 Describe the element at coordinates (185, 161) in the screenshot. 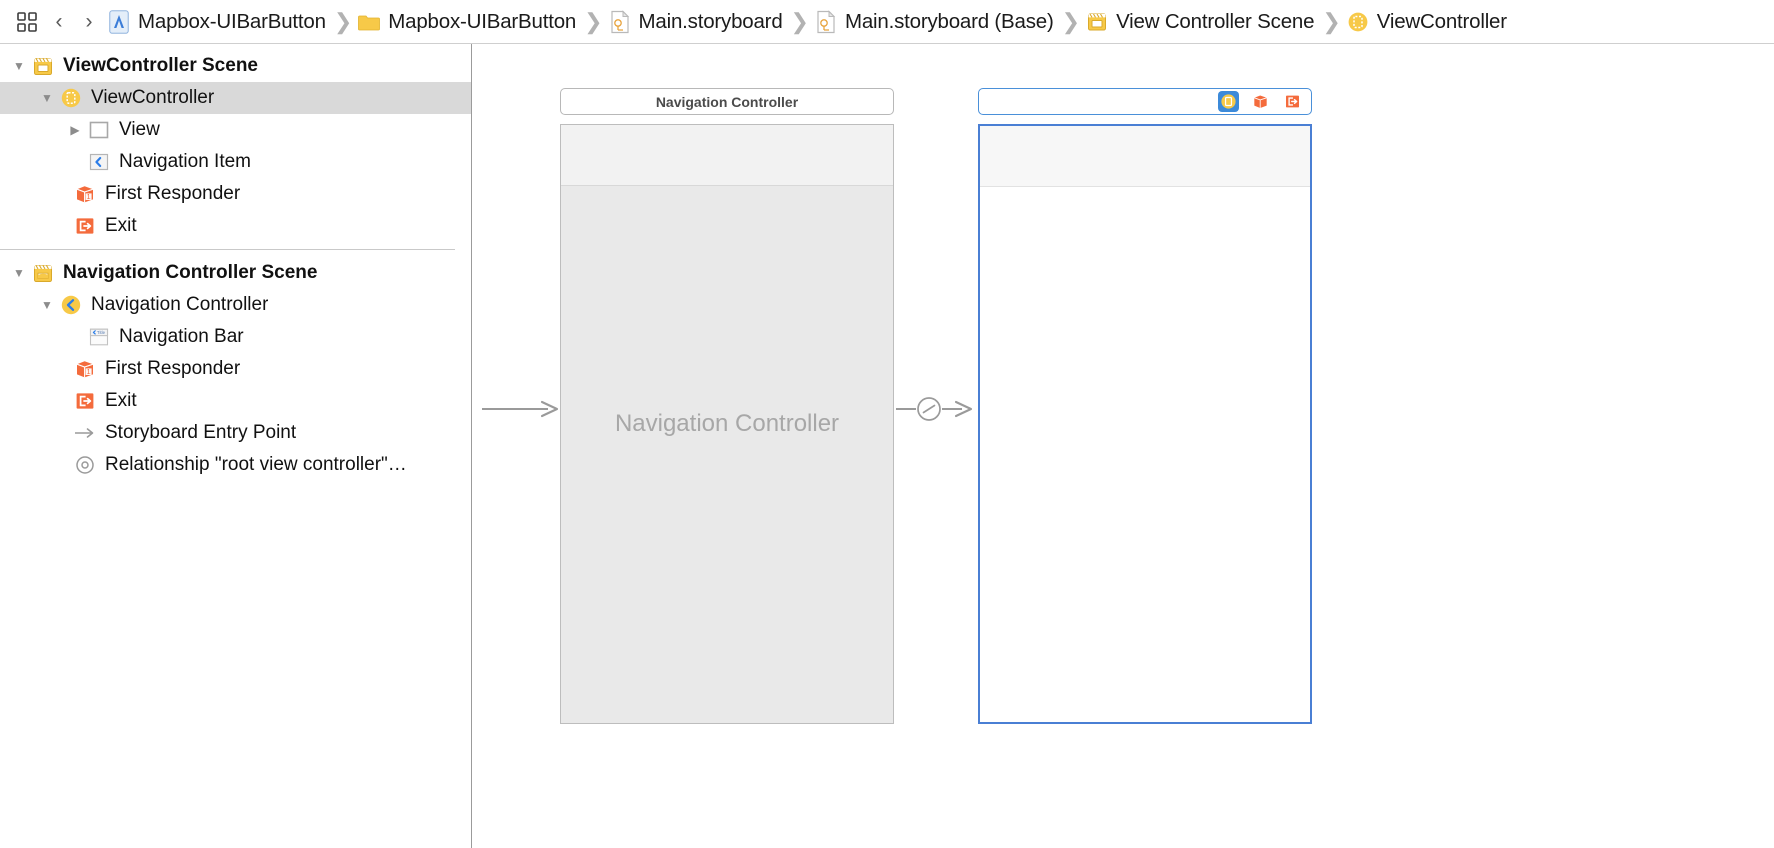

I see `outline-row-label: Navigation Item` at that location.